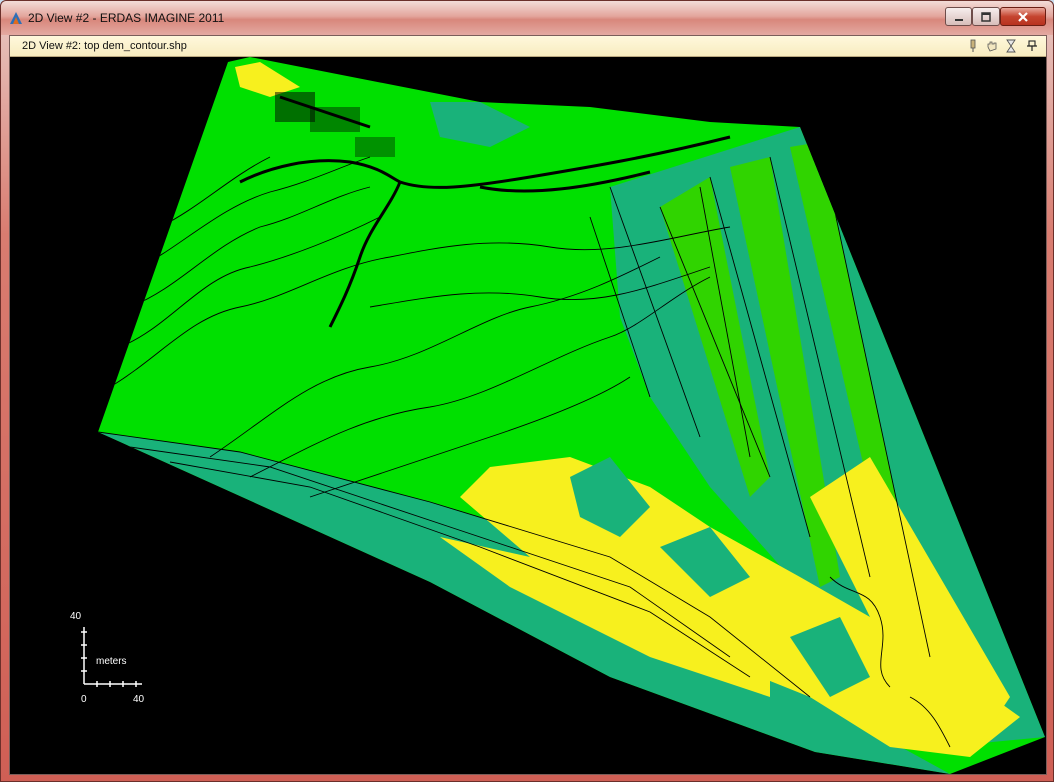 The image size is (1054, 782). What do you see at coordinates (84, 699) in the screenshot?
I see `scale-origin-label: 0` at bounding box center [84, 699].